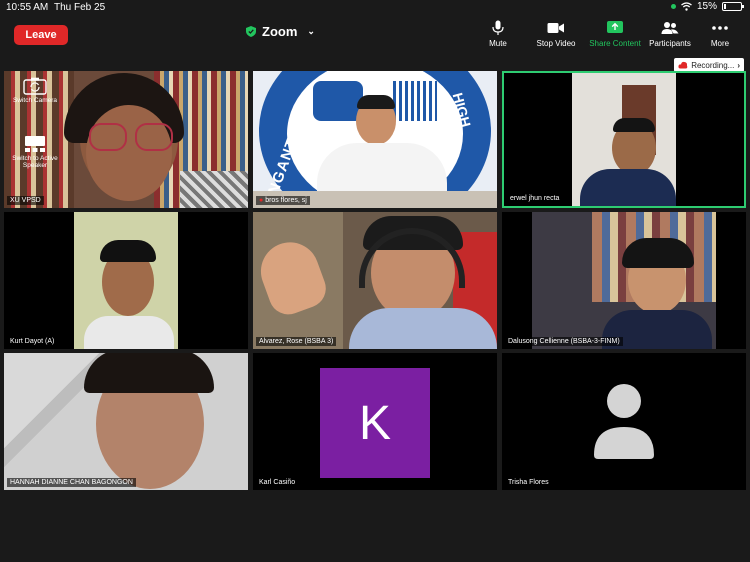 The width and height of the screenshot is (750, 562). I want to click on stop-video-button: Stop Video, so click(556, 34).